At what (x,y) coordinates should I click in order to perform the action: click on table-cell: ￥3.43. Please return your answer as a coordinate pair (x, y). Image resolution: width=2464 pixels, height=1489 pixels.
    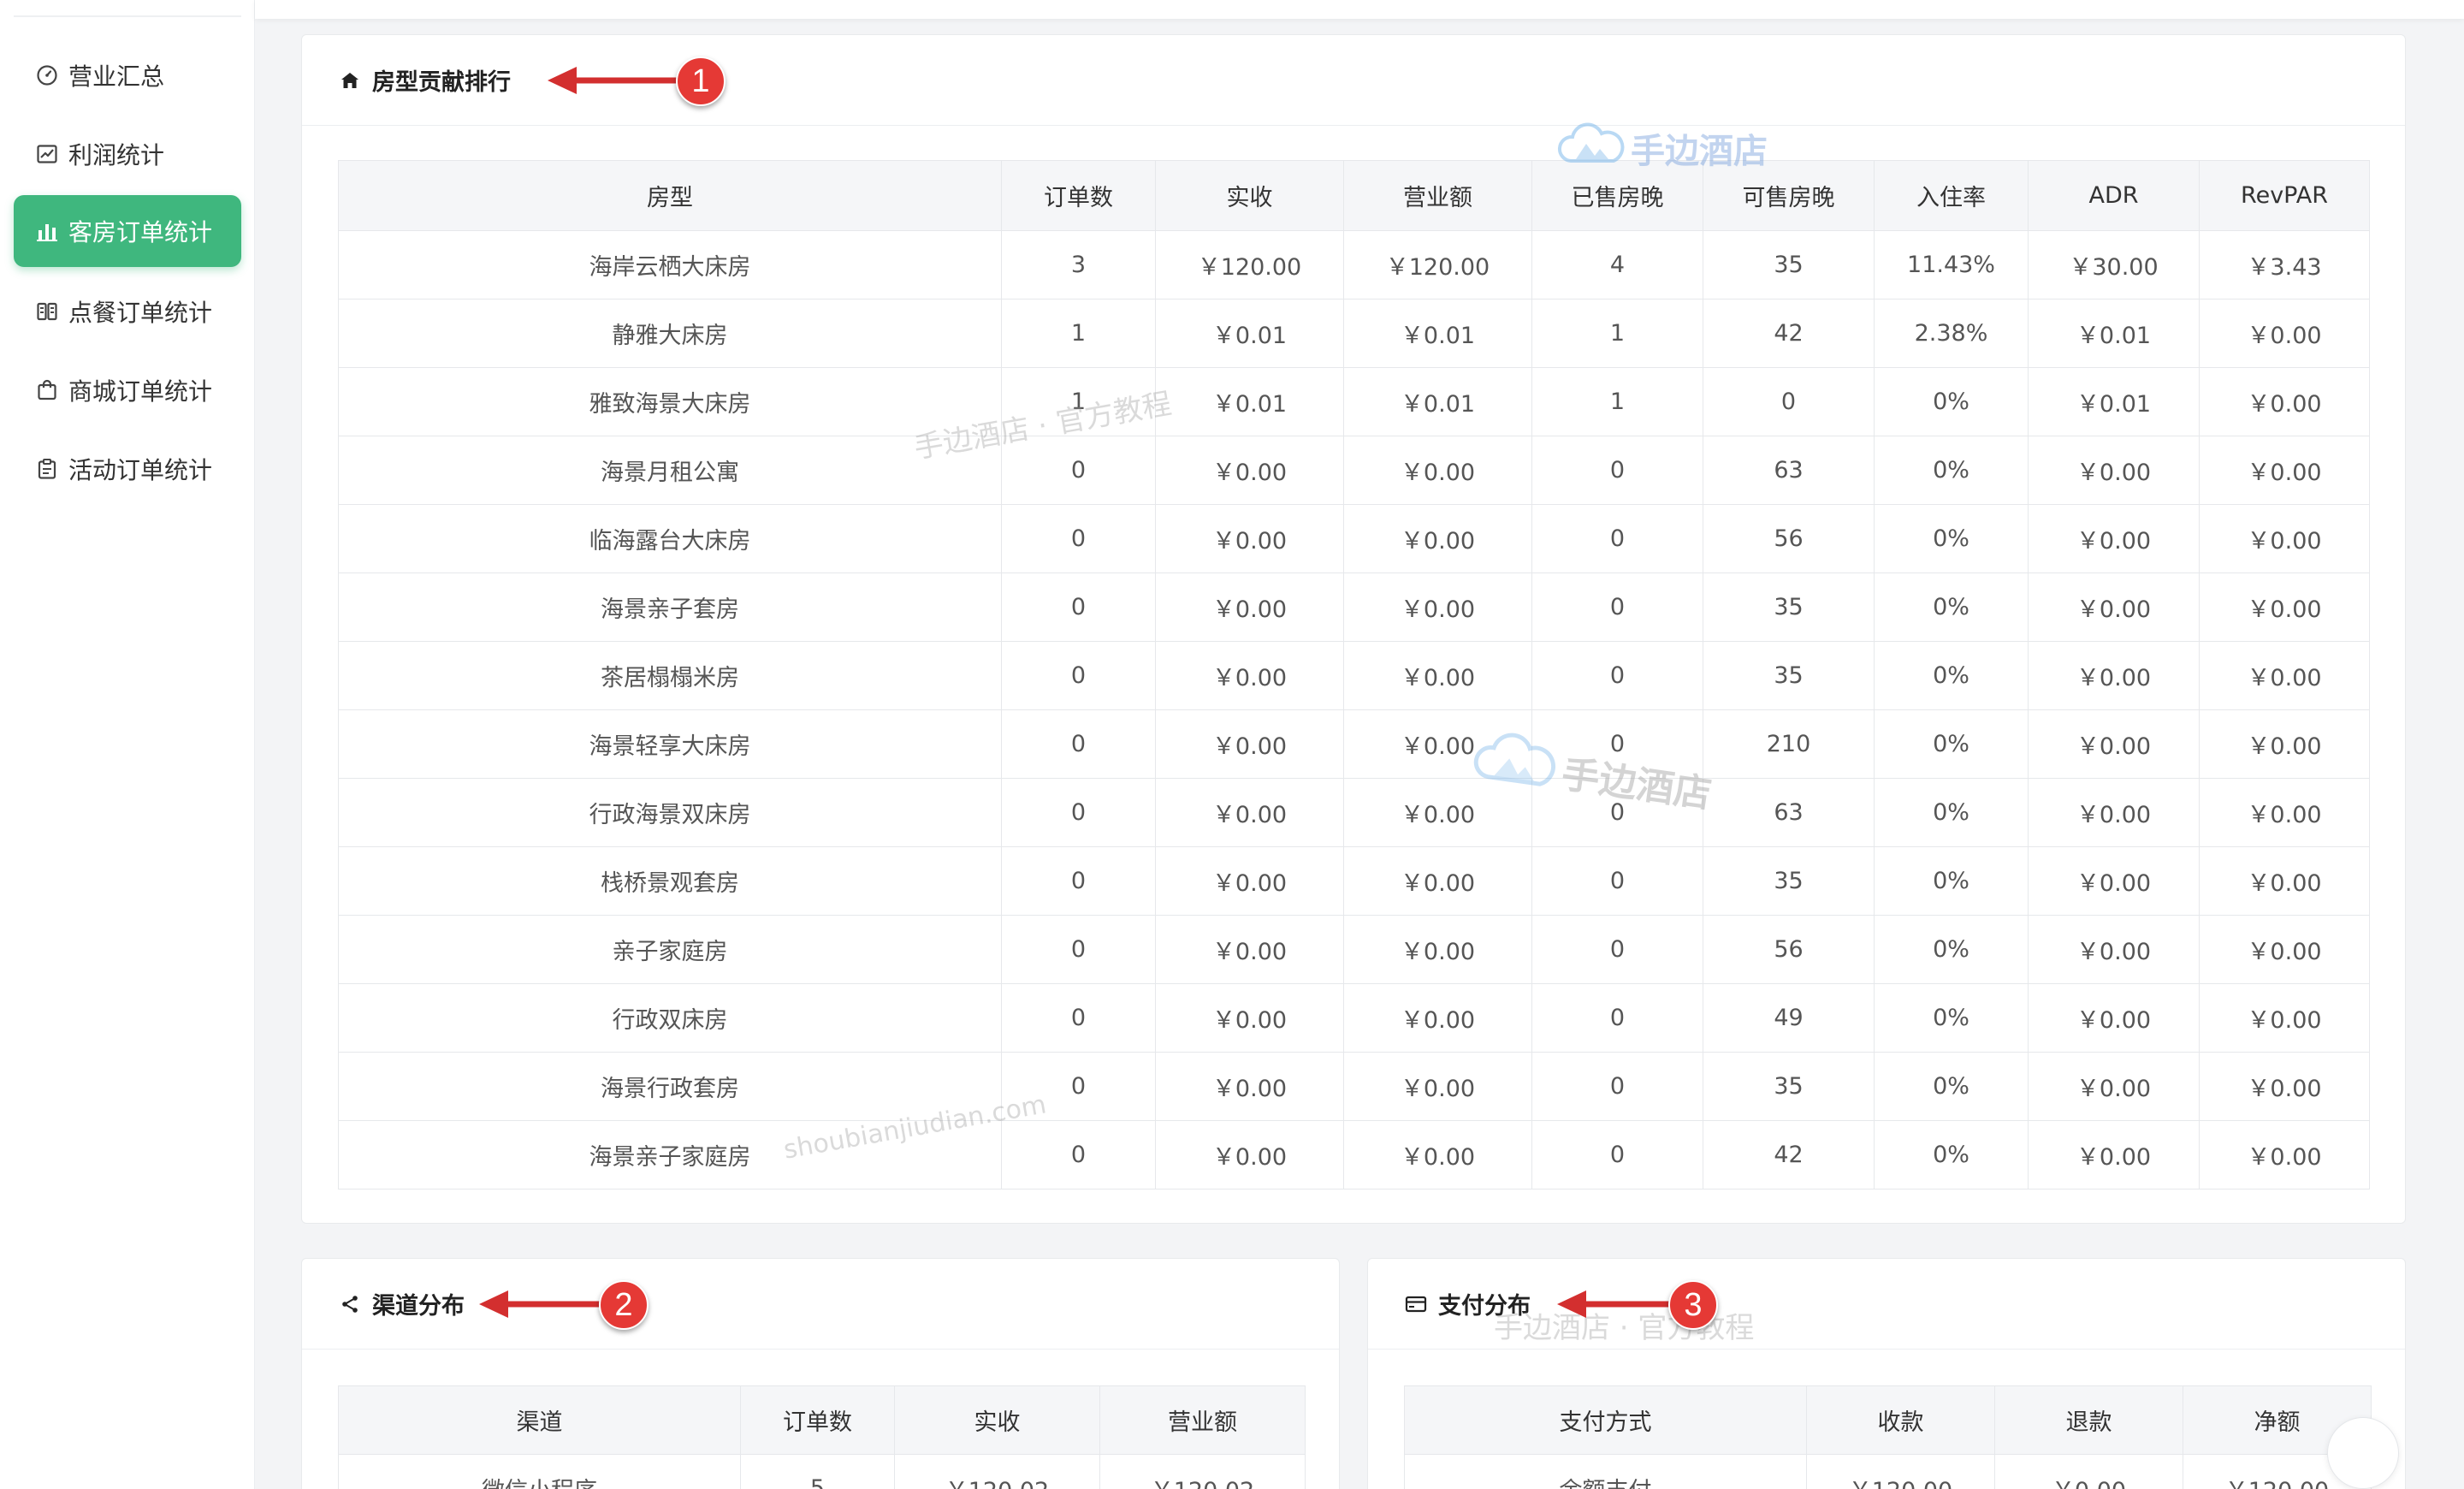
    Looking at the image, I should click on (2284, 265).